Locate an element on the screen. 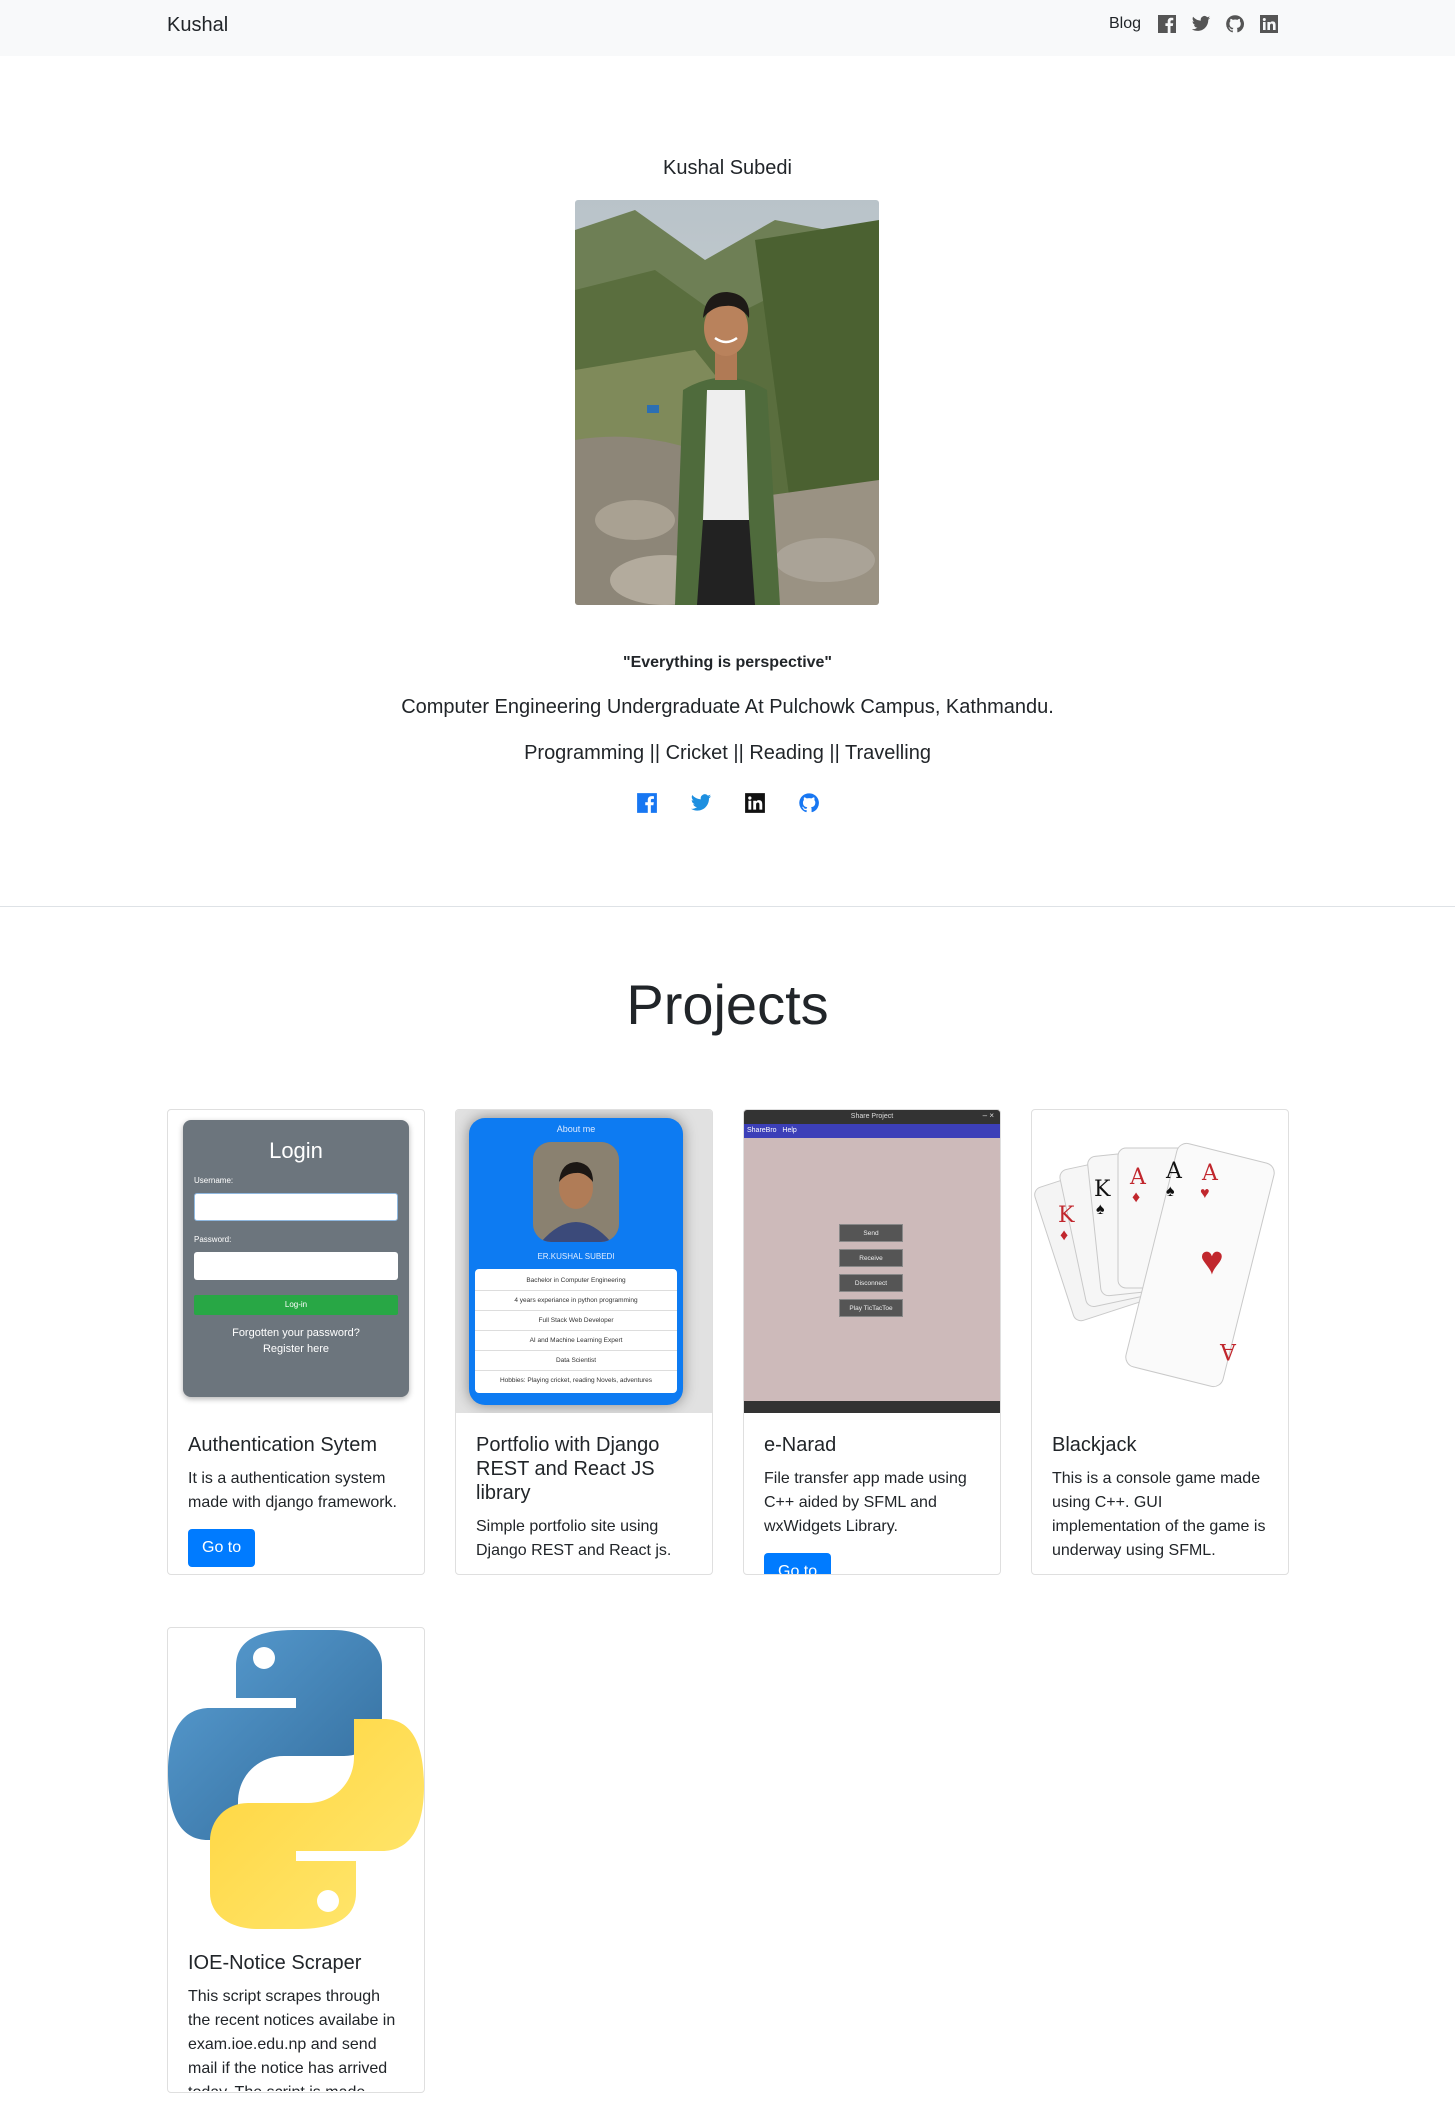  preview-tictactoe-button: Play TicTacToe is located at coordinates (871, 1308).